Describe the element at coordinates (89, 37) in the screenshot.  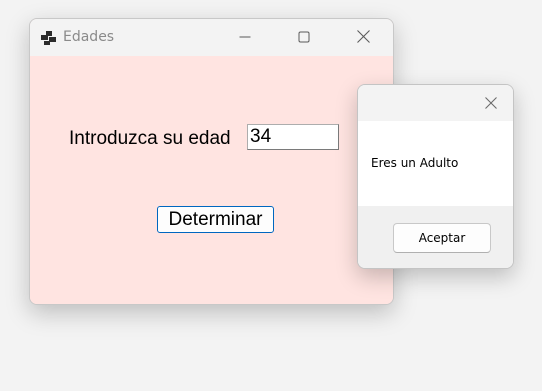
I see `window-title: Edades` at that location.